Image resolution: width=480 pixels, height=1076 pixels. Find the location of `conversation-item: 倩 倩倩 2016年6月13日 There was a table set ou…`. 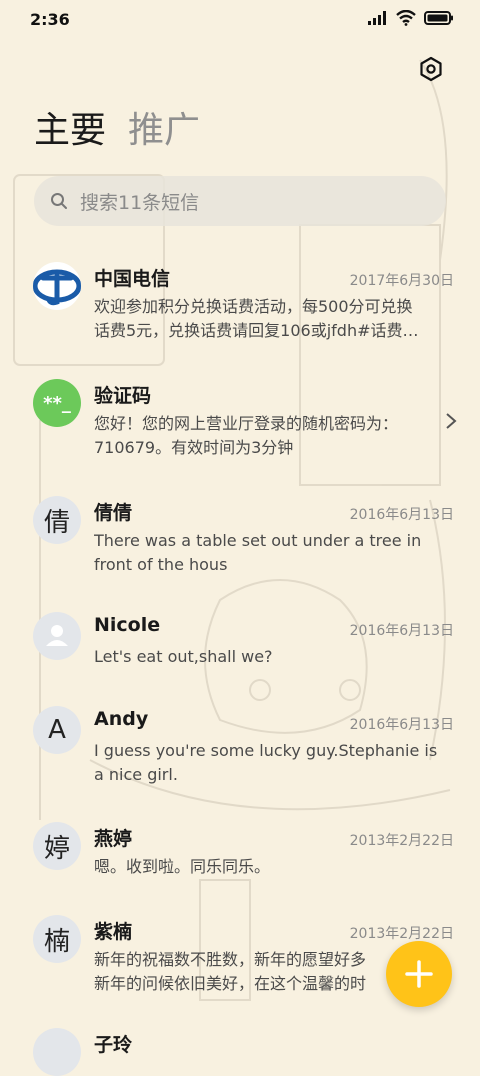

conversation-item: 倩 倩倩 2016年6月13日 There was a table set ou… is located at coordinates (240, 539).